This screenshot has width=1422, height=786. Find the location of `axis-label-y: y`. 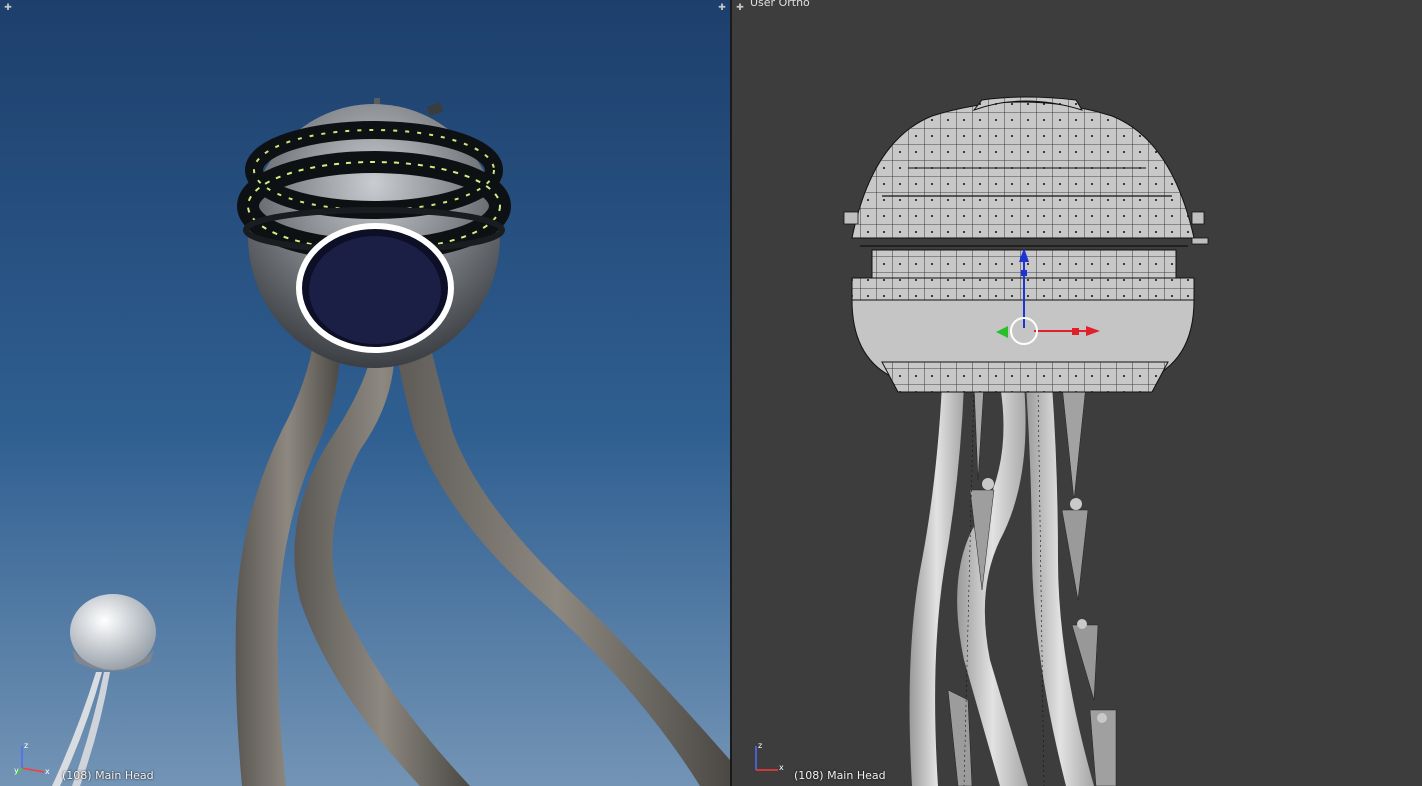

axis-label-y: y is located at coordinates (16, 770).